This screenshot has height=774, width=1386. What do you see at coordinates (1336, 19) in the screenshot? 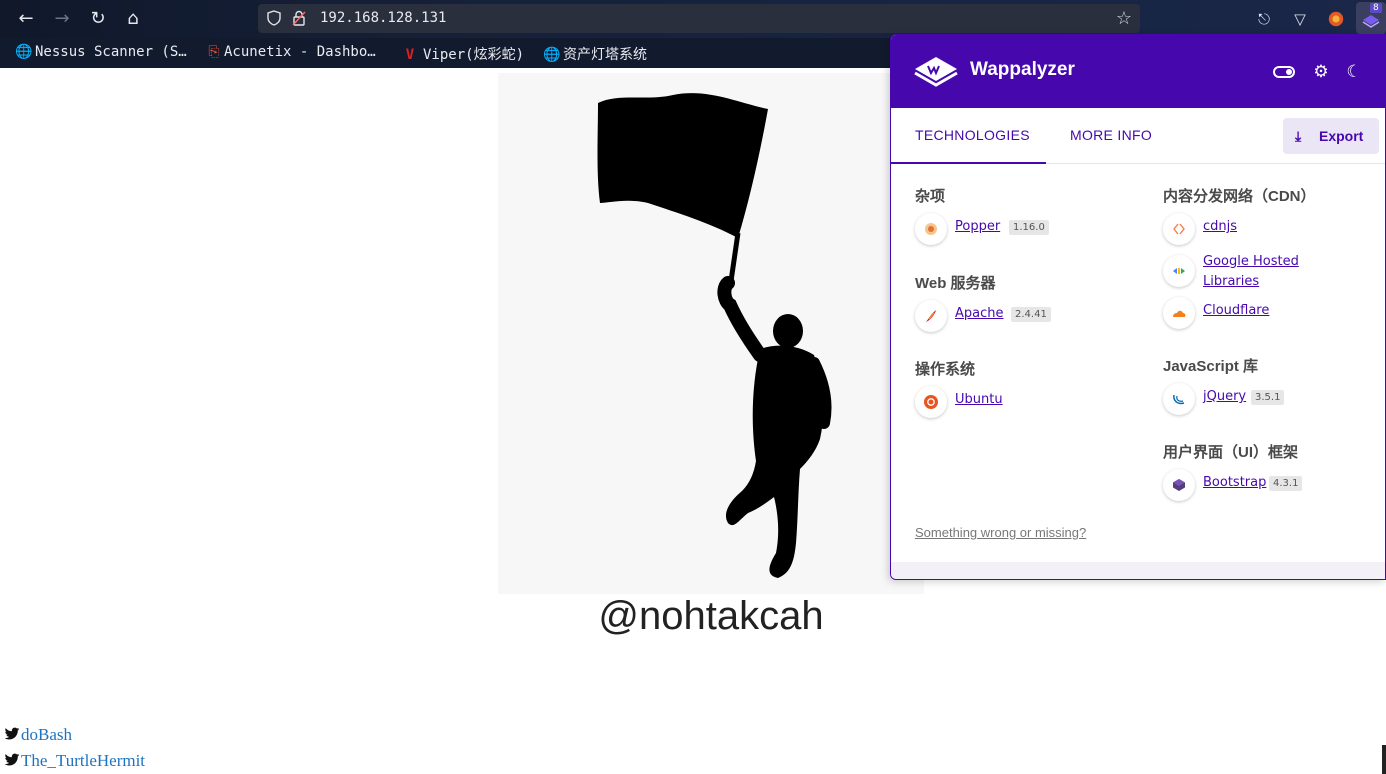
I see `extension-fox-icon` at bounding box center [1336, 19].